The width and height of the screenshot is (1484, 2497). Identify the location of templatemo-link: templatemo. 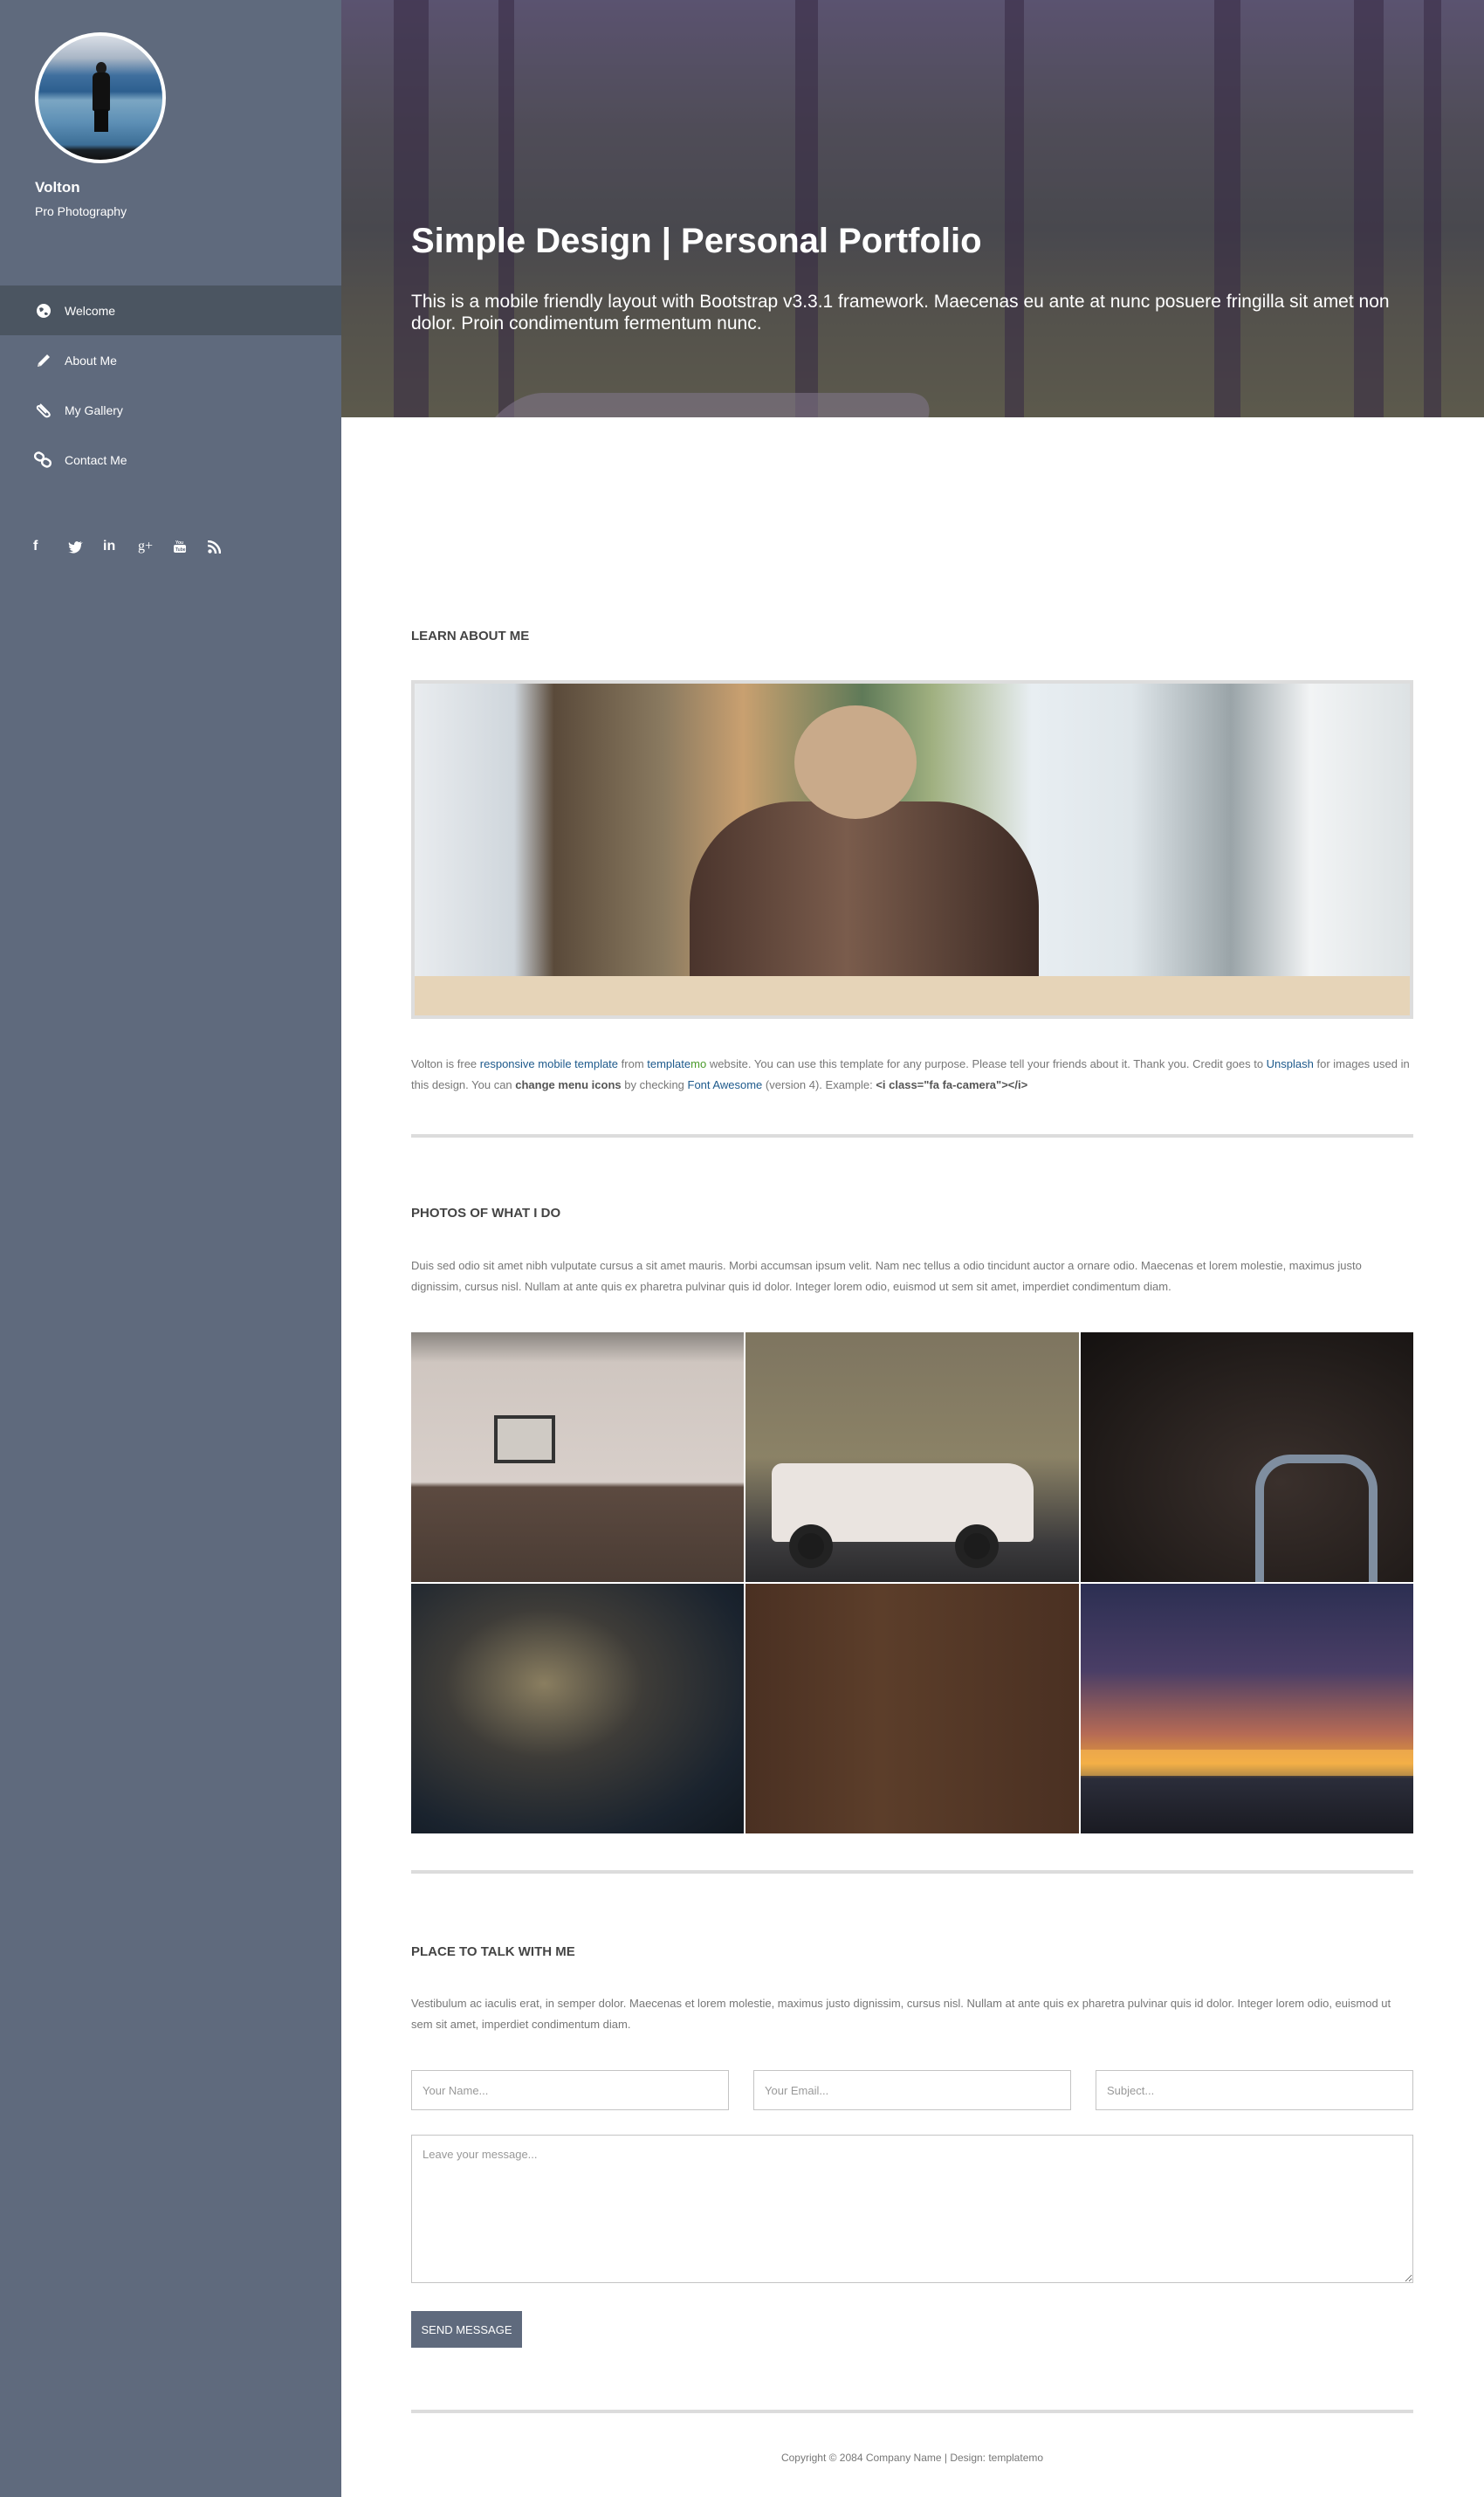
(676, 1063).